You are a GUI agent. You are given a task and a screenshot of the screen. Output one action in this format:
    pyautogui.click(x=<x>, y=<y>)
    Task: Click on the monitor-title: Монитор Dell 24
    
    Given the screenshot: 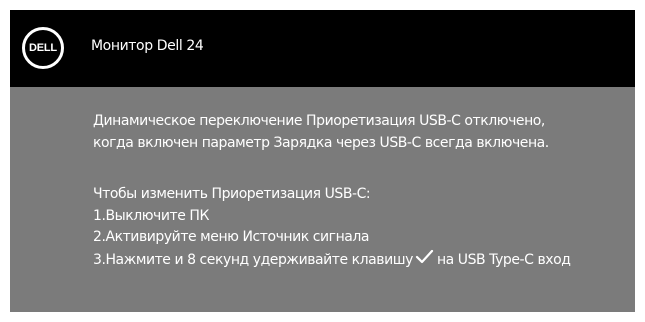 What is the action you would take?
    pyautogui.click(x=147, y=46)
    